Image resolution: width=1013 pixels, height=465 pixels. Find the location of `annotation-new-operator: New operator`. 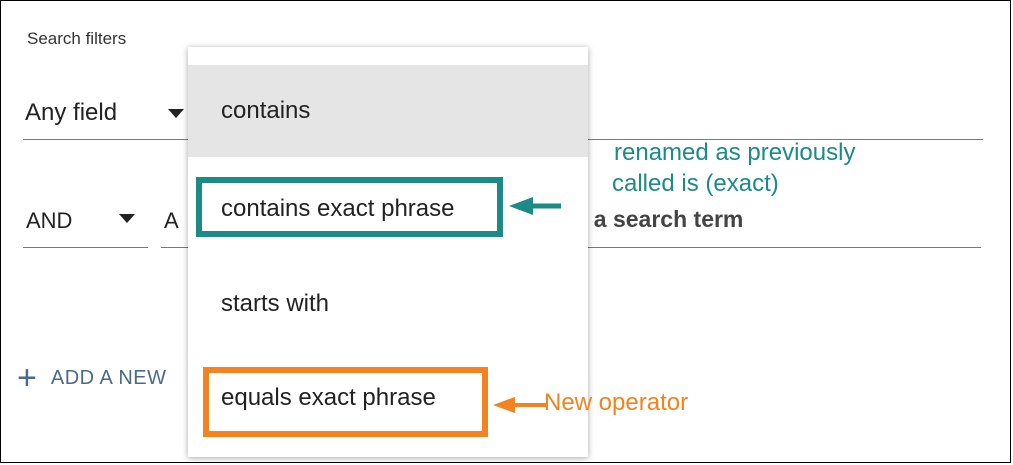

annotation-new-operator: New operator is located at coordinates (616, 402).